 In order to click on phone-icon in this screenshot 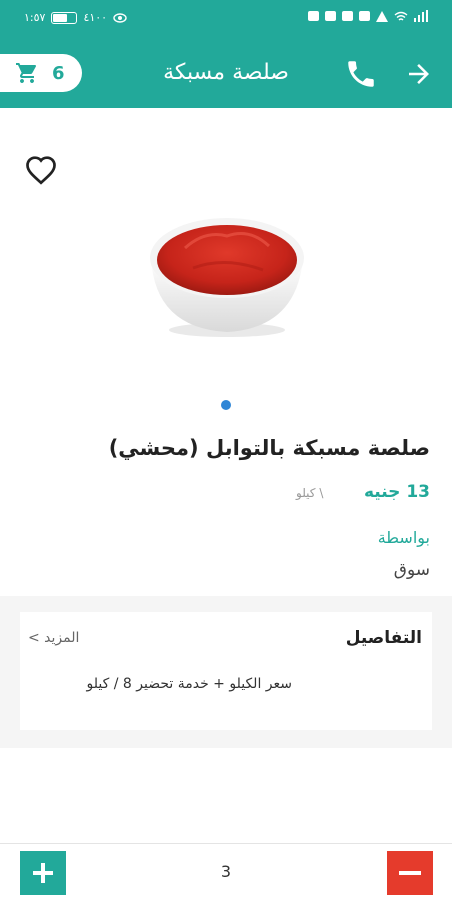, I will do `click(361, 74)`.